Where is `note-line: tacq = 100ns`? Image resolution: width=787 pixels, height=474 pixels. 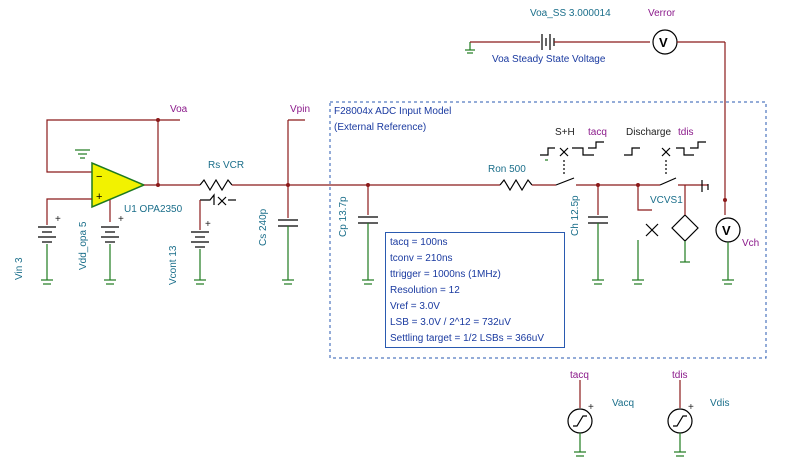 note-line: tacq = 100ns is located at coordinates (419, 242).